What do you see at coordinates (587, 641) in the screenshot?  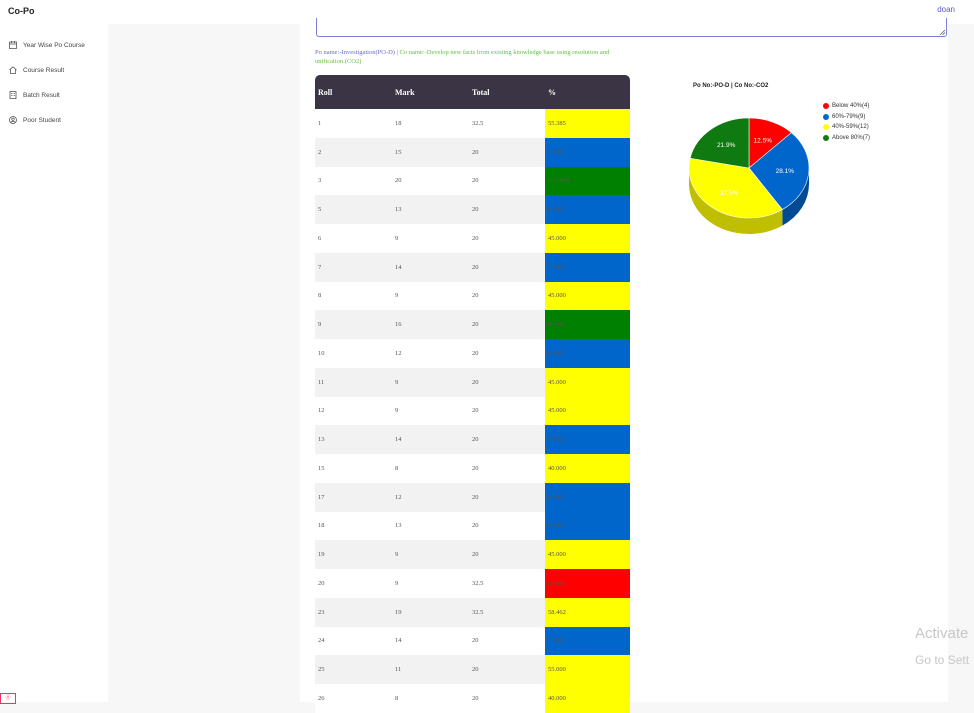 I see `cell-pct: 70.000` at bounding box center [587, 641].